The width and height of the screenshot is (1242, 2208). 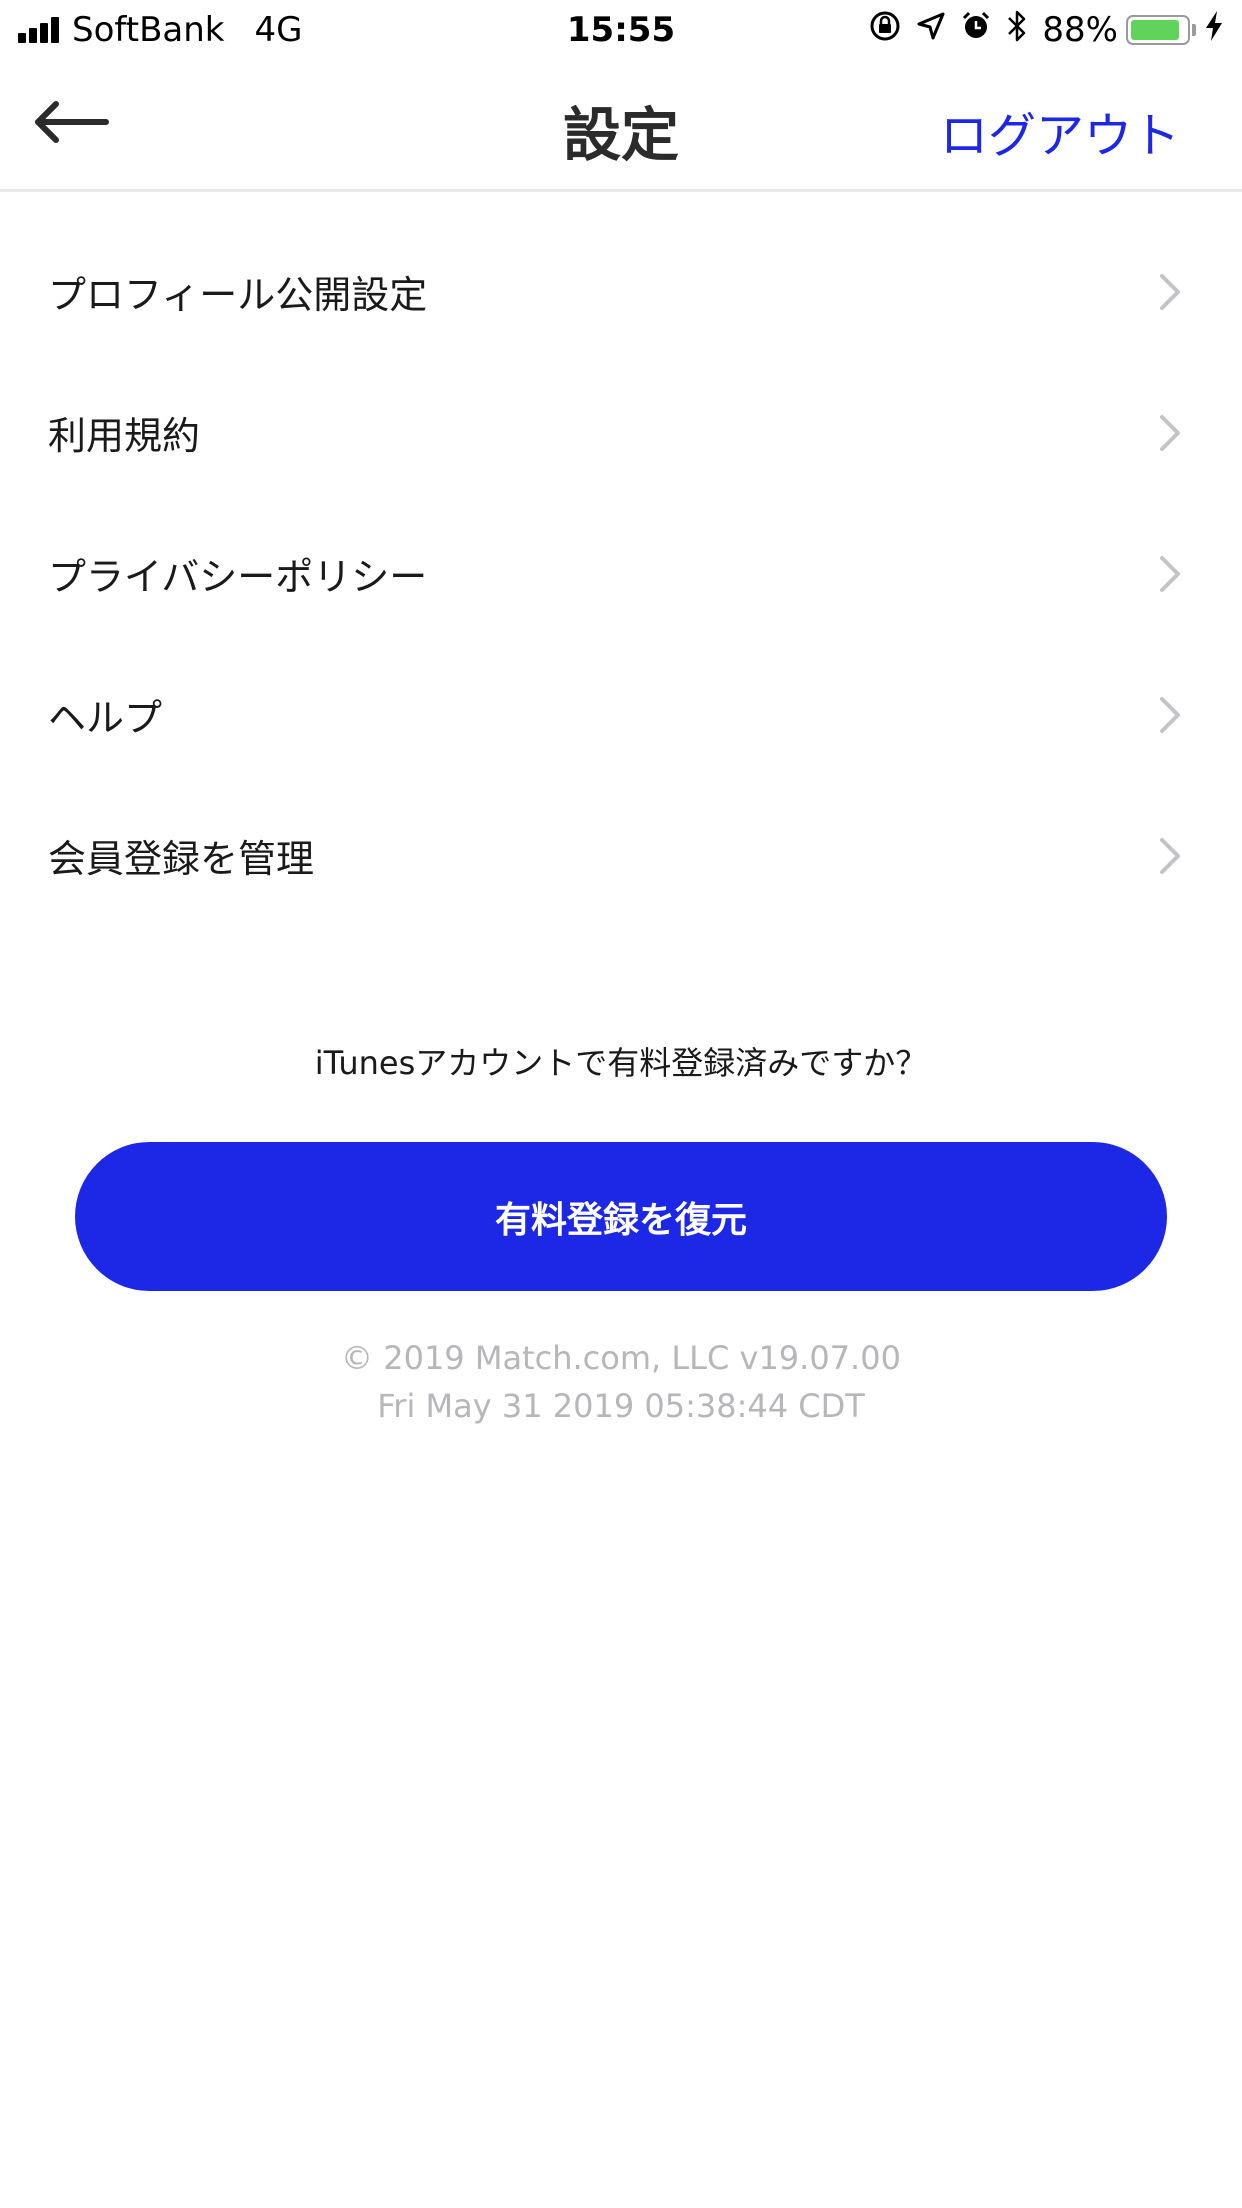 I want to click on menu-item-label: プライバシーポリシー, so click(x=238, y=577).